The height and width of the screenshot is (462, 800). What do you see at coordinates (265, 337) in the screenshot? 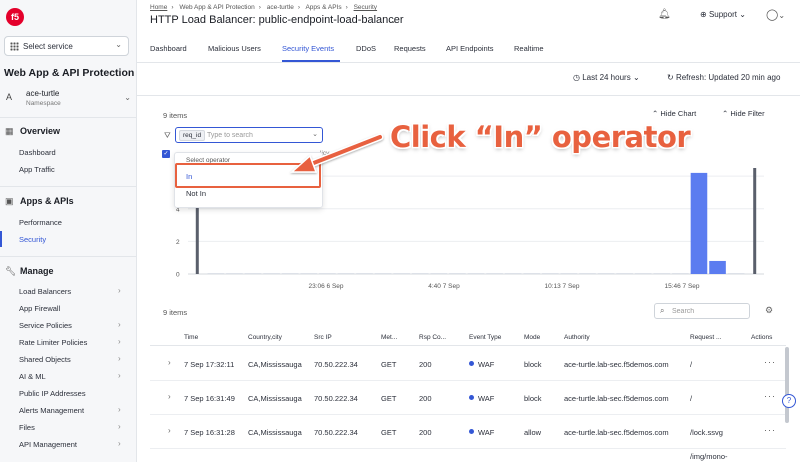
I see `column-header: Country,city` at bounding box center [265, 337].